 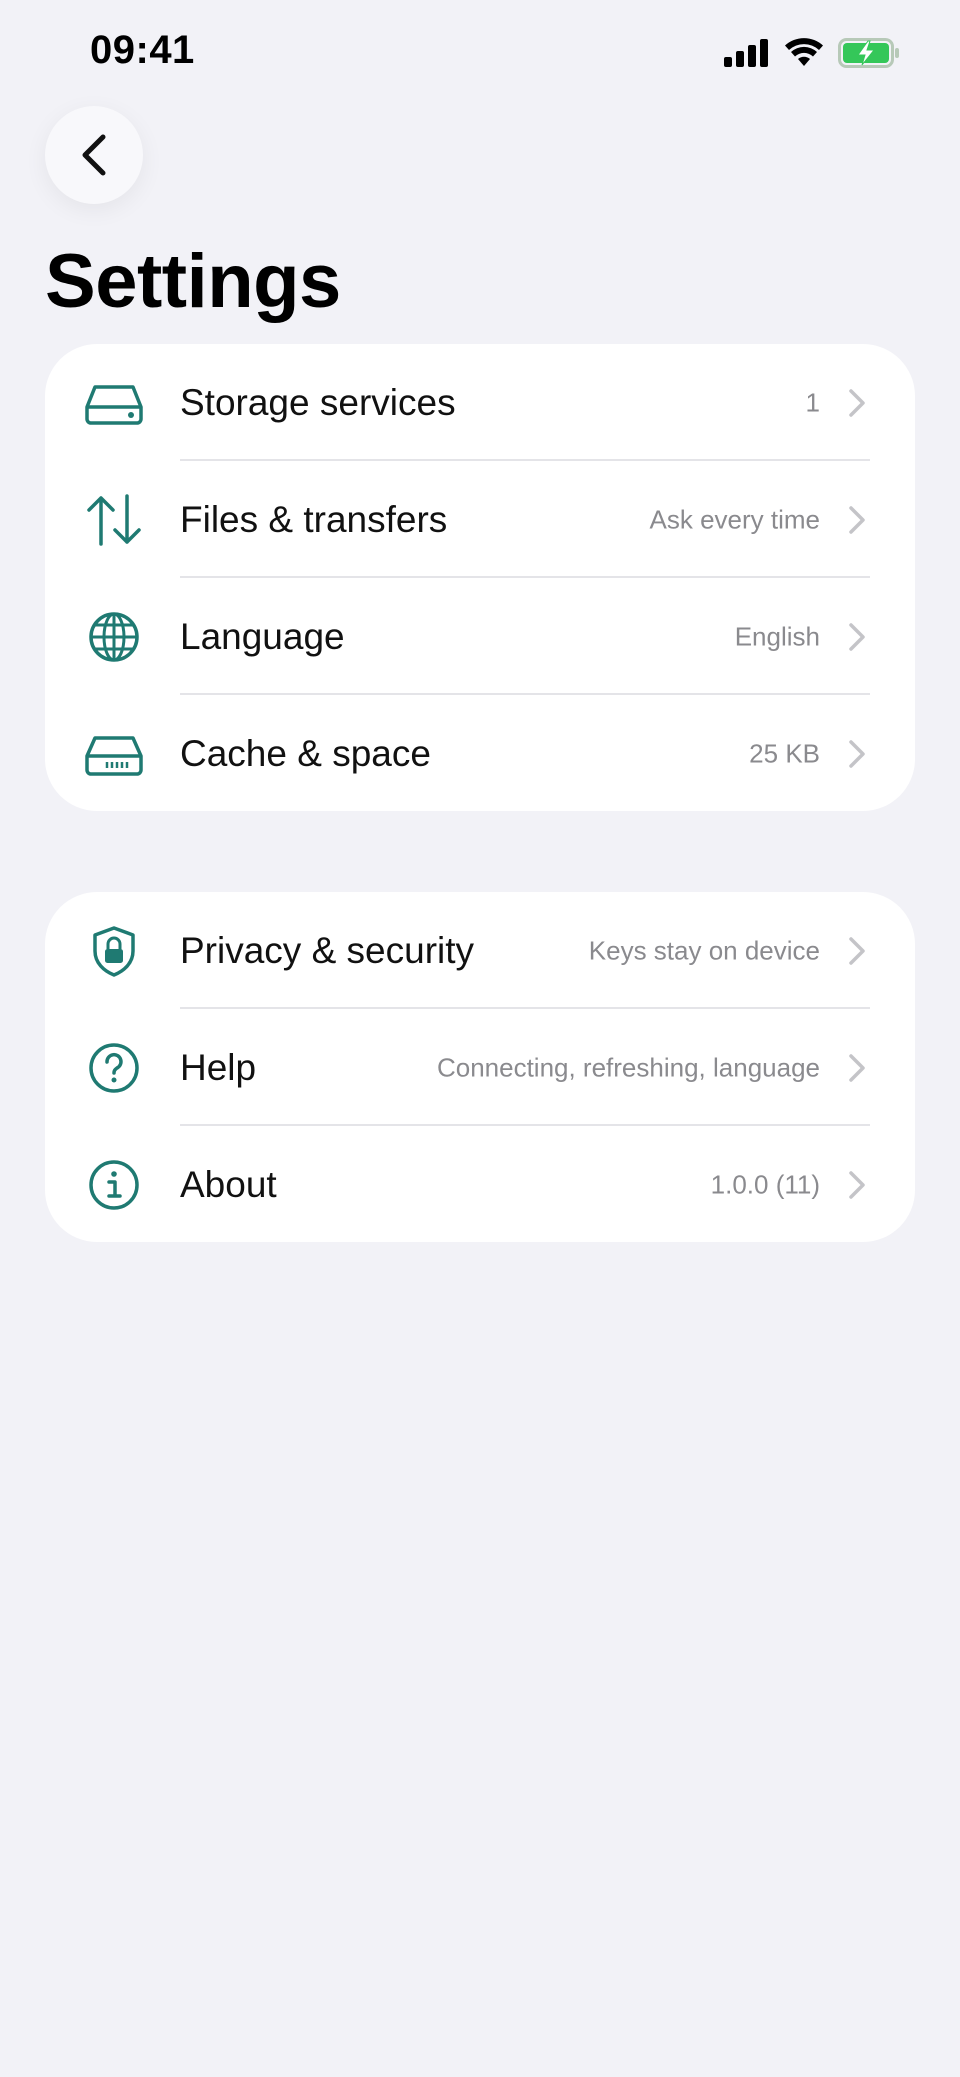 What do you see at coordinates (804, 52) in the screenshot?
I see `wifi-icon` at bounding box center [804, 52].